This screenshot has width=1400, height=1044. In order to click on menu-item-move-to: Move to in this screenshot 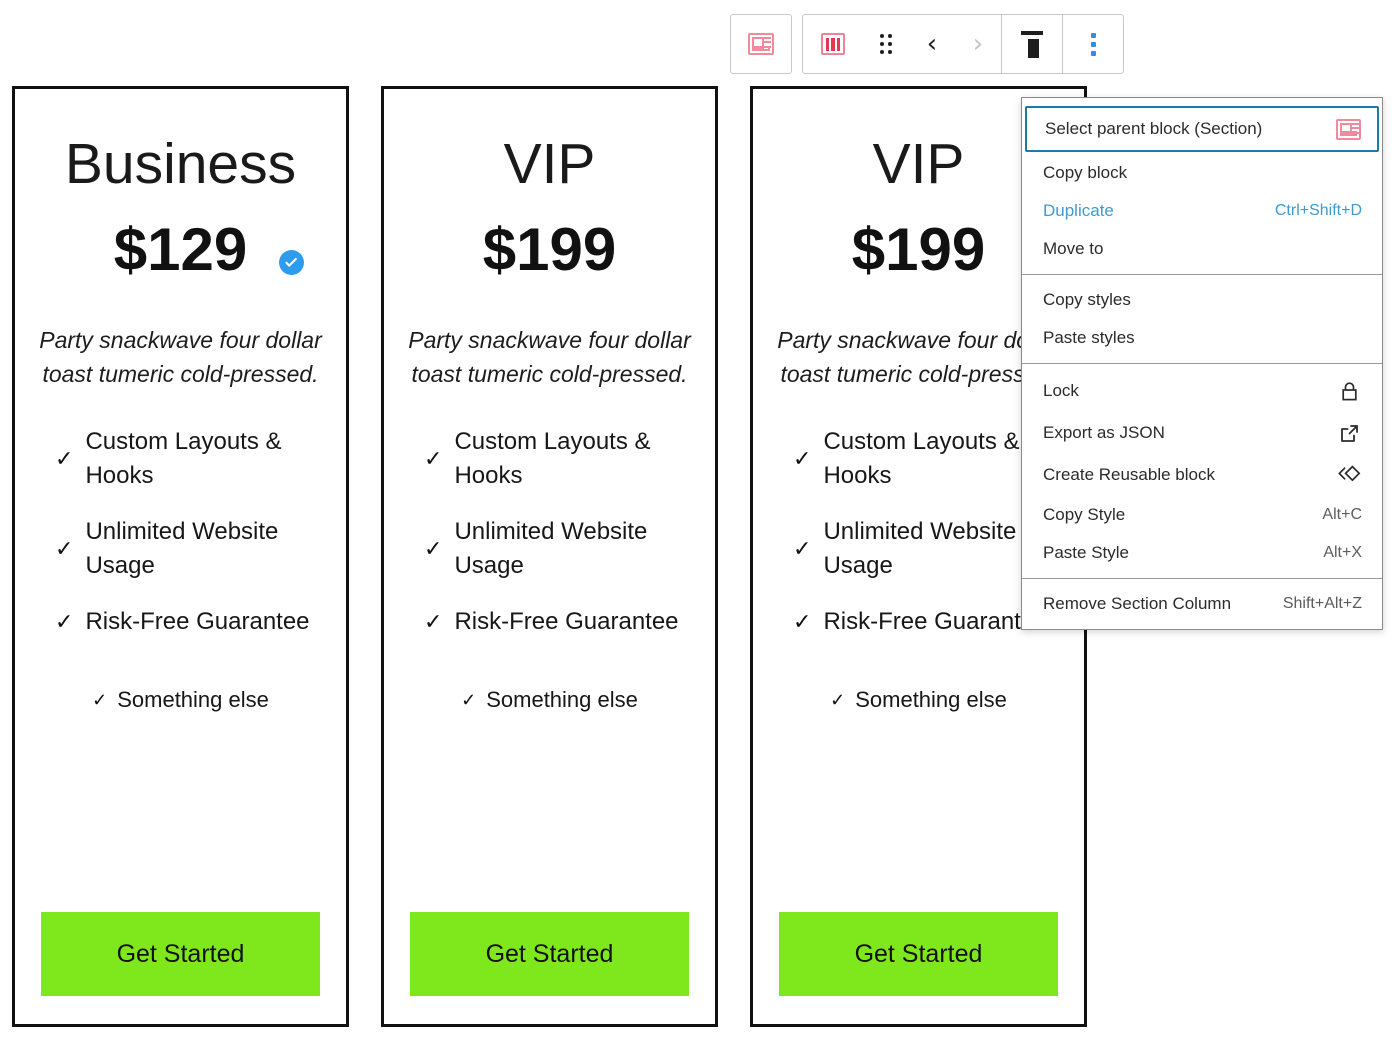, I will do `click(1202, 249)`.